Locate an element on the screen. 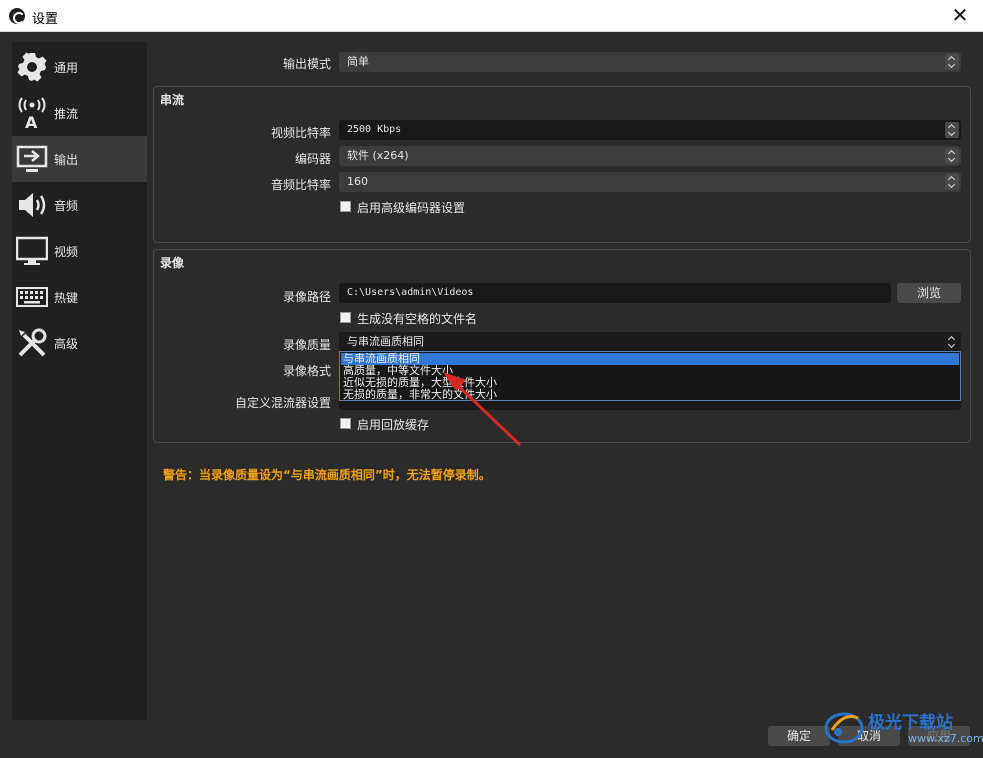 This screenshot has width=983, height=758. watermark-logo-icon is located at coordinates (844, 728).